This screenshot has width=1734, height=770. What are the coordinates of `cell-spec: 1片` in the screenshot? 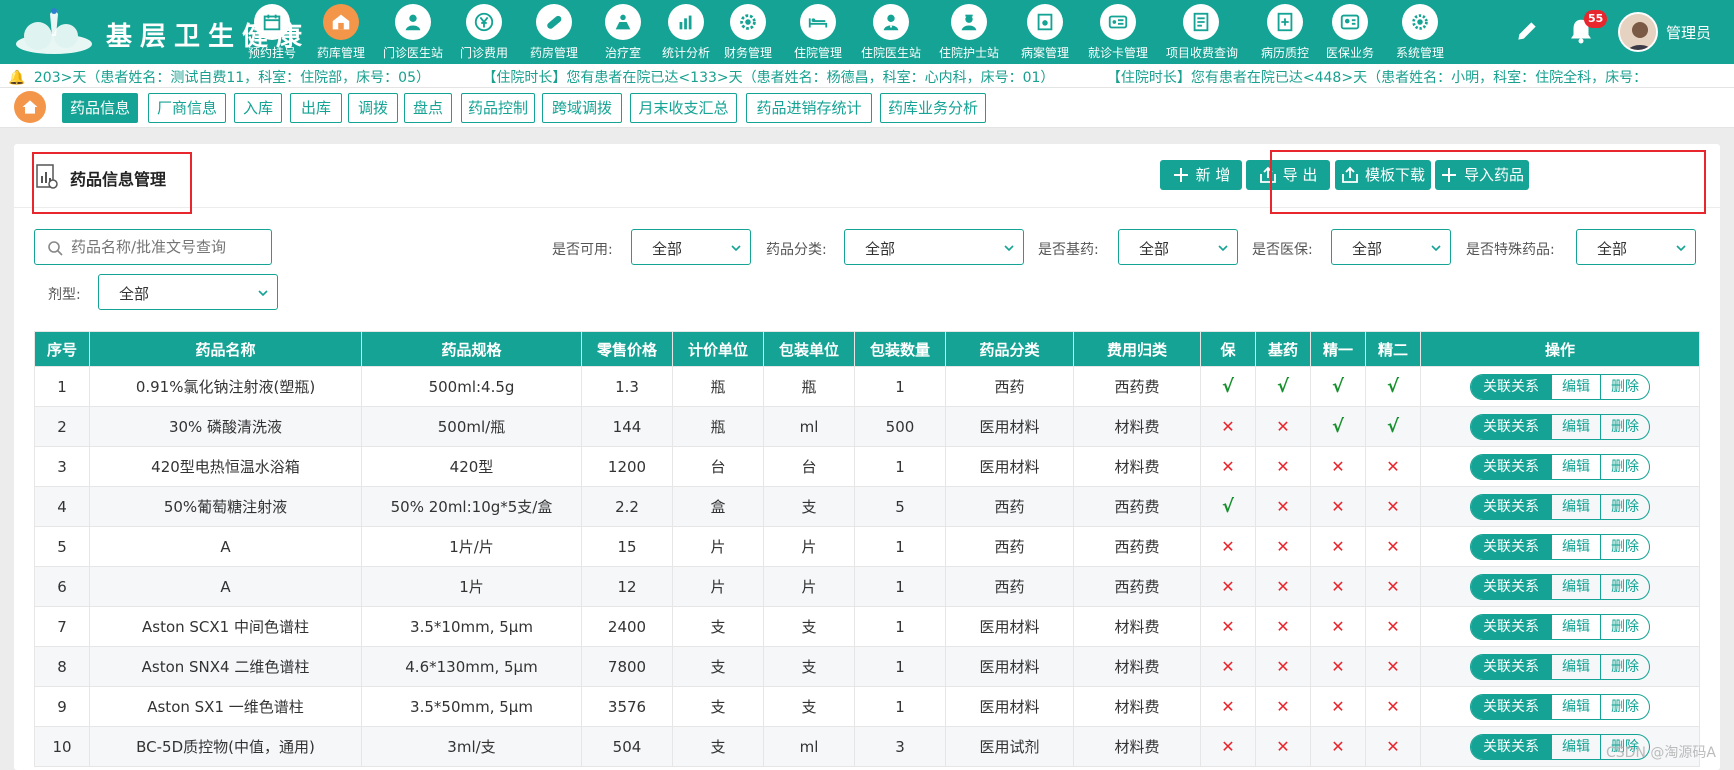 It's located at (471, 586).